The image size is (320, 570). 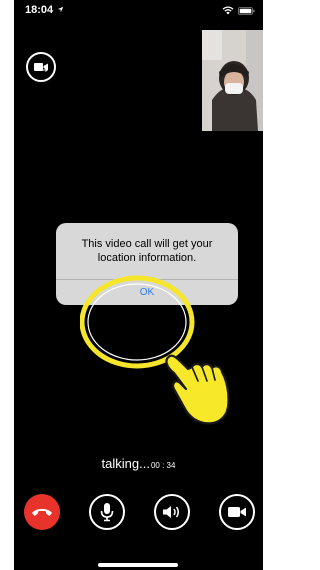 What do you see at coordinates (138, 565) in the screenshot?
I see `home-indicator` at bounding box center [138, 565].